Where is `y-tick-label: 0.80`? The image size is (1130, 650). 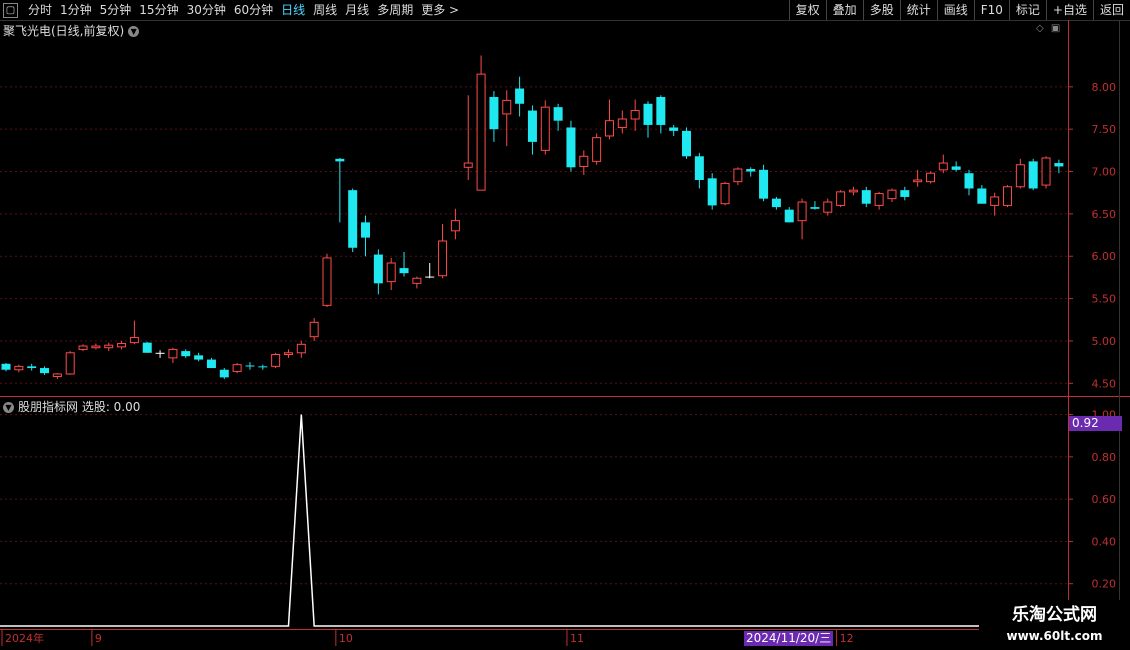 y-tick-label: 0.80 is located at coordinates (1104, 457).